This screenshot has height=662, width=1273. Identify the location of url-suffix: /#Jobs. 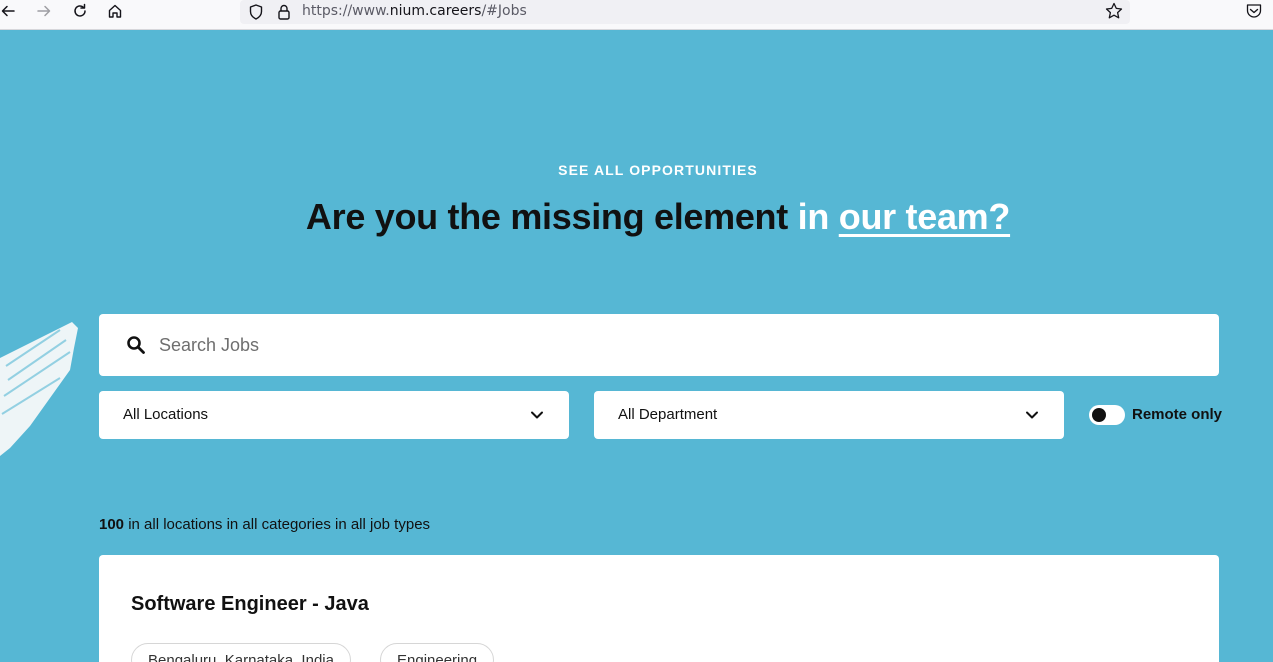
(504, 11).